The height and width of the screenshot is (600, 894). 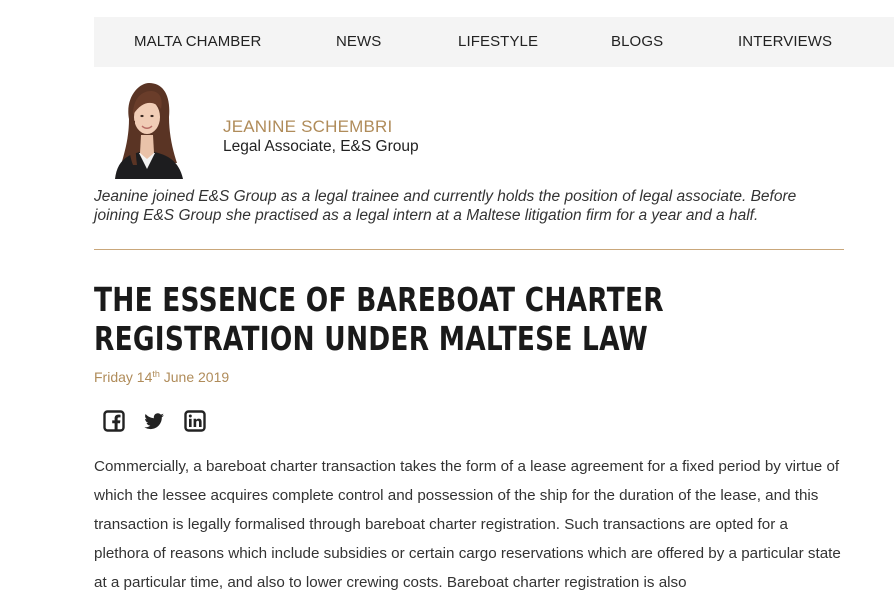 I want to click on section-divider, so click(x=469, y=249).